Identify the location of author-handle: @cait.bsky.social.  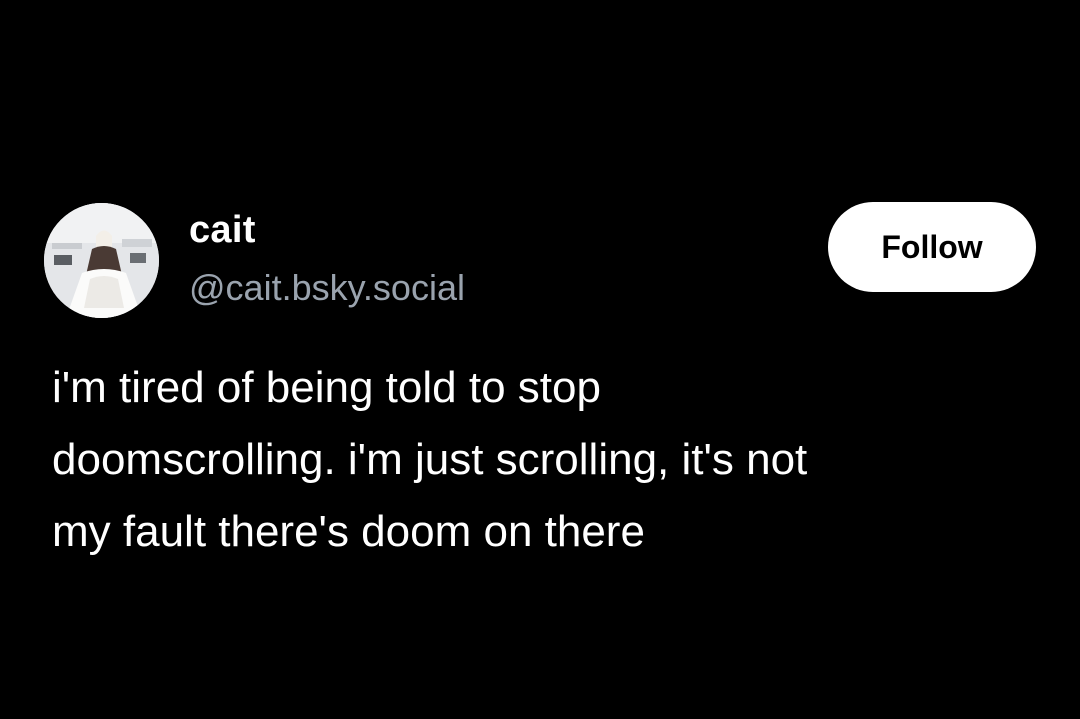
(327, 288).